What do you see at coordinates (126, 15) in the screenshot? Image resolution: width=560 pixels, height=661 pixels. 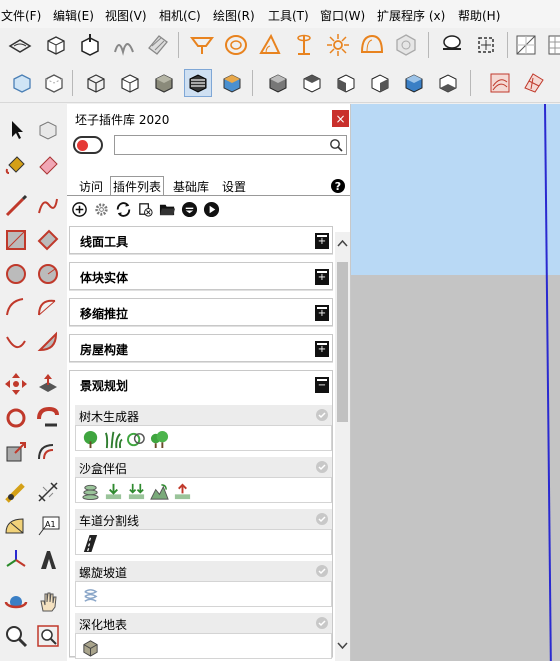 I see `menu-view: 视图(V)` at bounding box center [126, 15].